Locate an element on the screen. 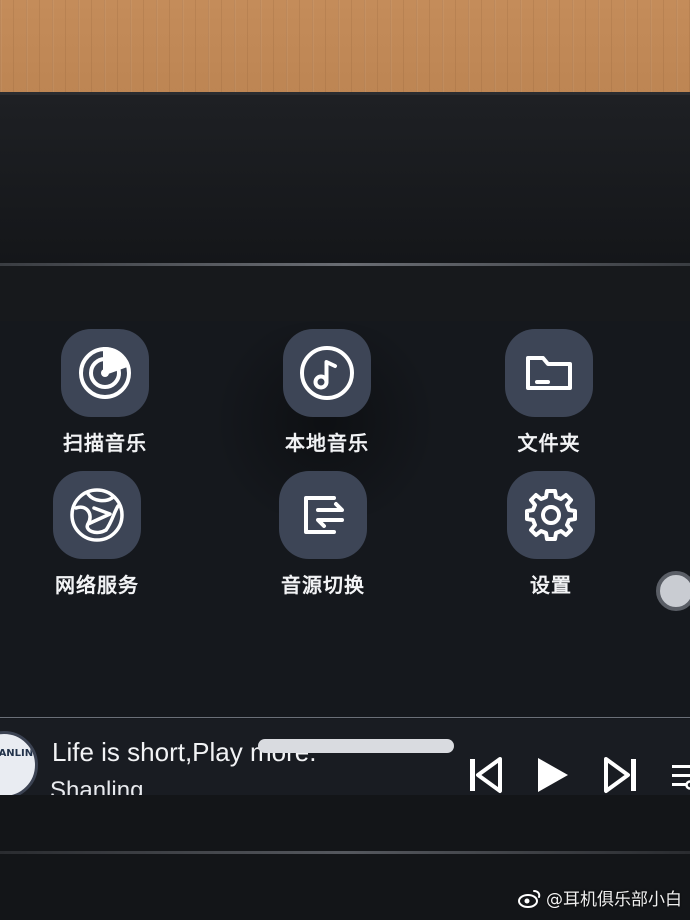 The height and width of the screenshot is (920, 690). app-settings: 设置 is located at coordinates (551, 534).